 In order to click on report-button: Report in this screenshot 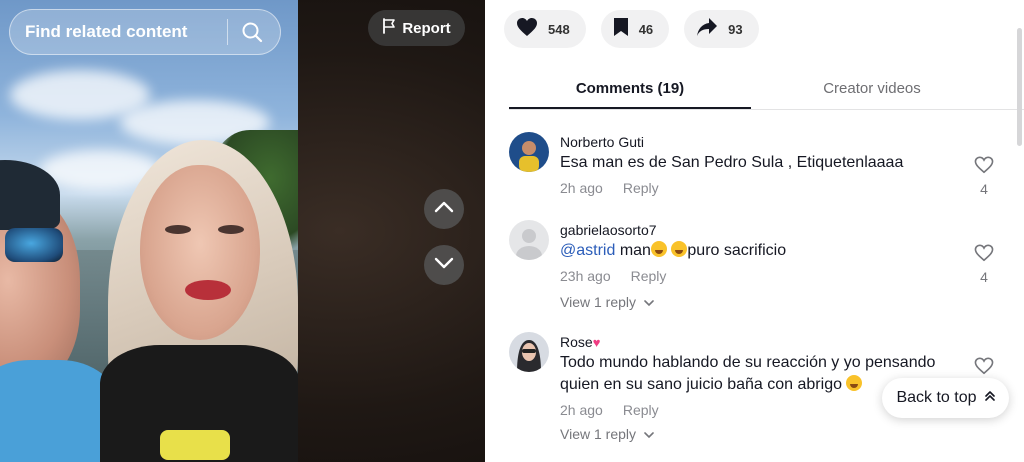, I will do `click(416, 28)`.